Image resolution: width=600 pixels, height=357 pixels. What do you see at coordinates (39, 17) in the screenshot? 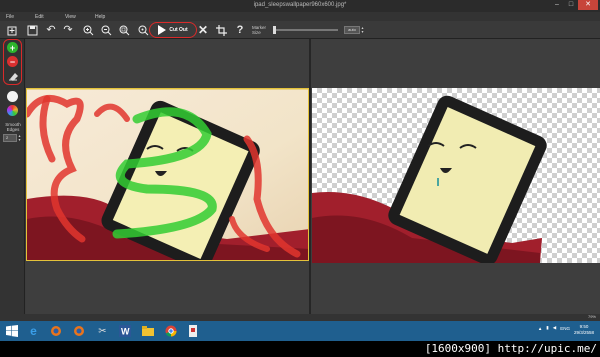
I see `menu-edit: Edit` at bounding box center [39, 17].